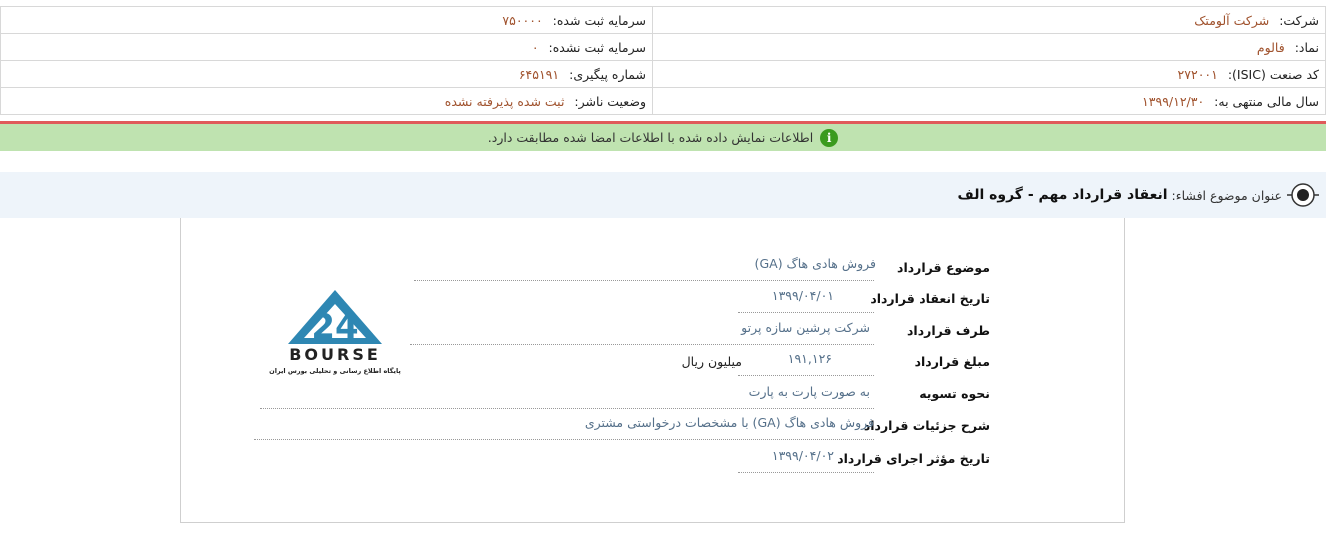 The image size is (1332, 537). Describe the element at coordinates (930, 298) in the screenshot. I see `contract-date-label: تاریخ انعقاد قرارداد` at that location.